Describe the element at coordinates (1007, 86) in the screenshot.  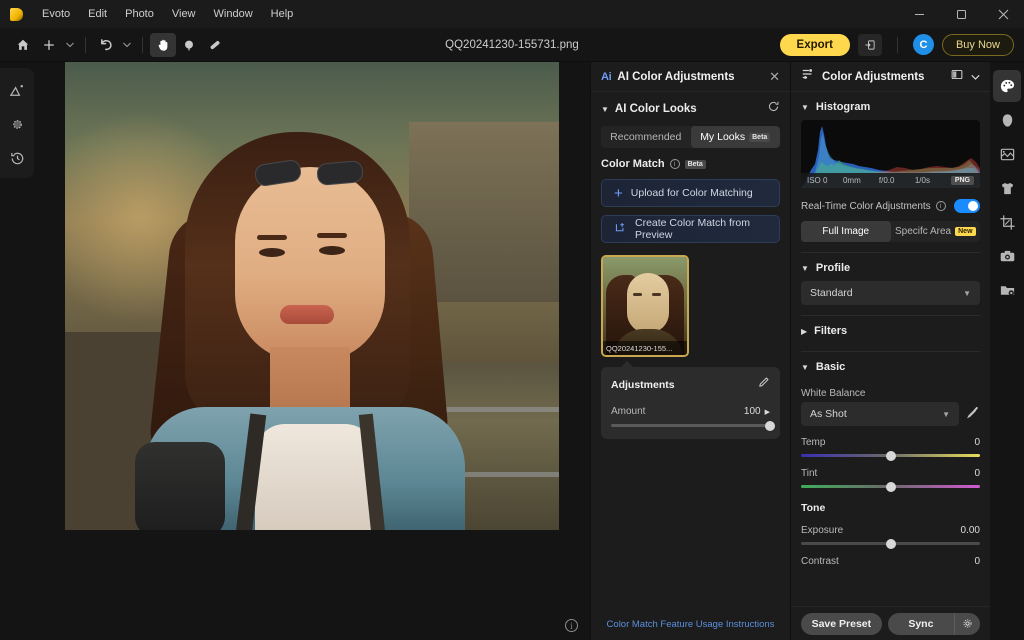
I see `color-palette-icon` at that location.